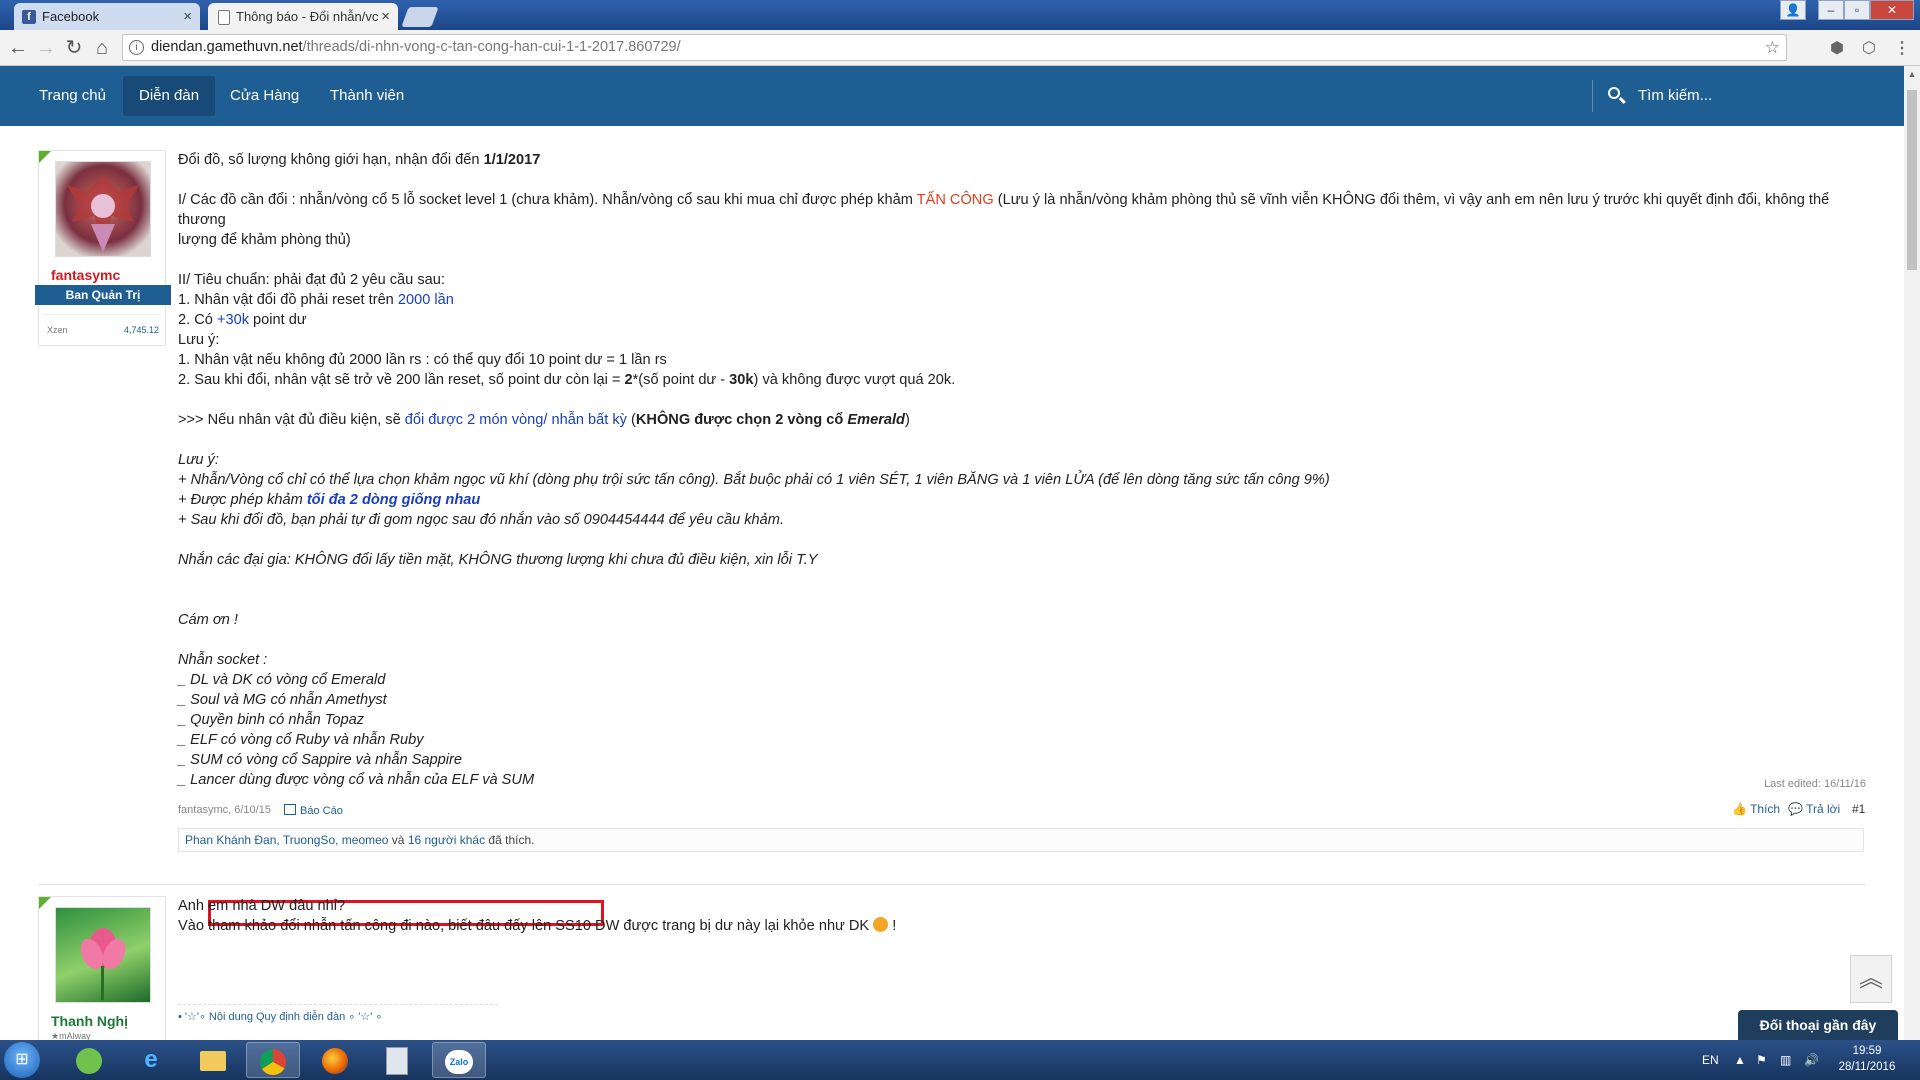 The image size is (1920, 1080). What do you see at coordinates (881, 924) in the screenshot?
I see `smiley-icon` at bounding box center [881, 924].